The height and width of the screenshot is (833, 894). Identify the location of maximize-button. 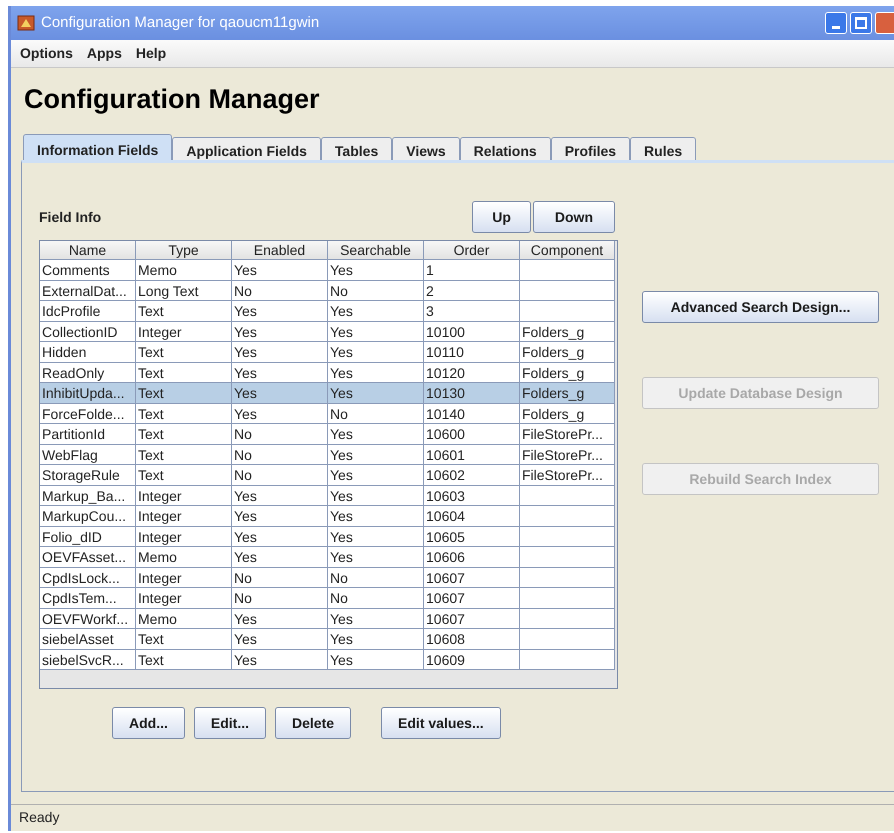
(861, 23).